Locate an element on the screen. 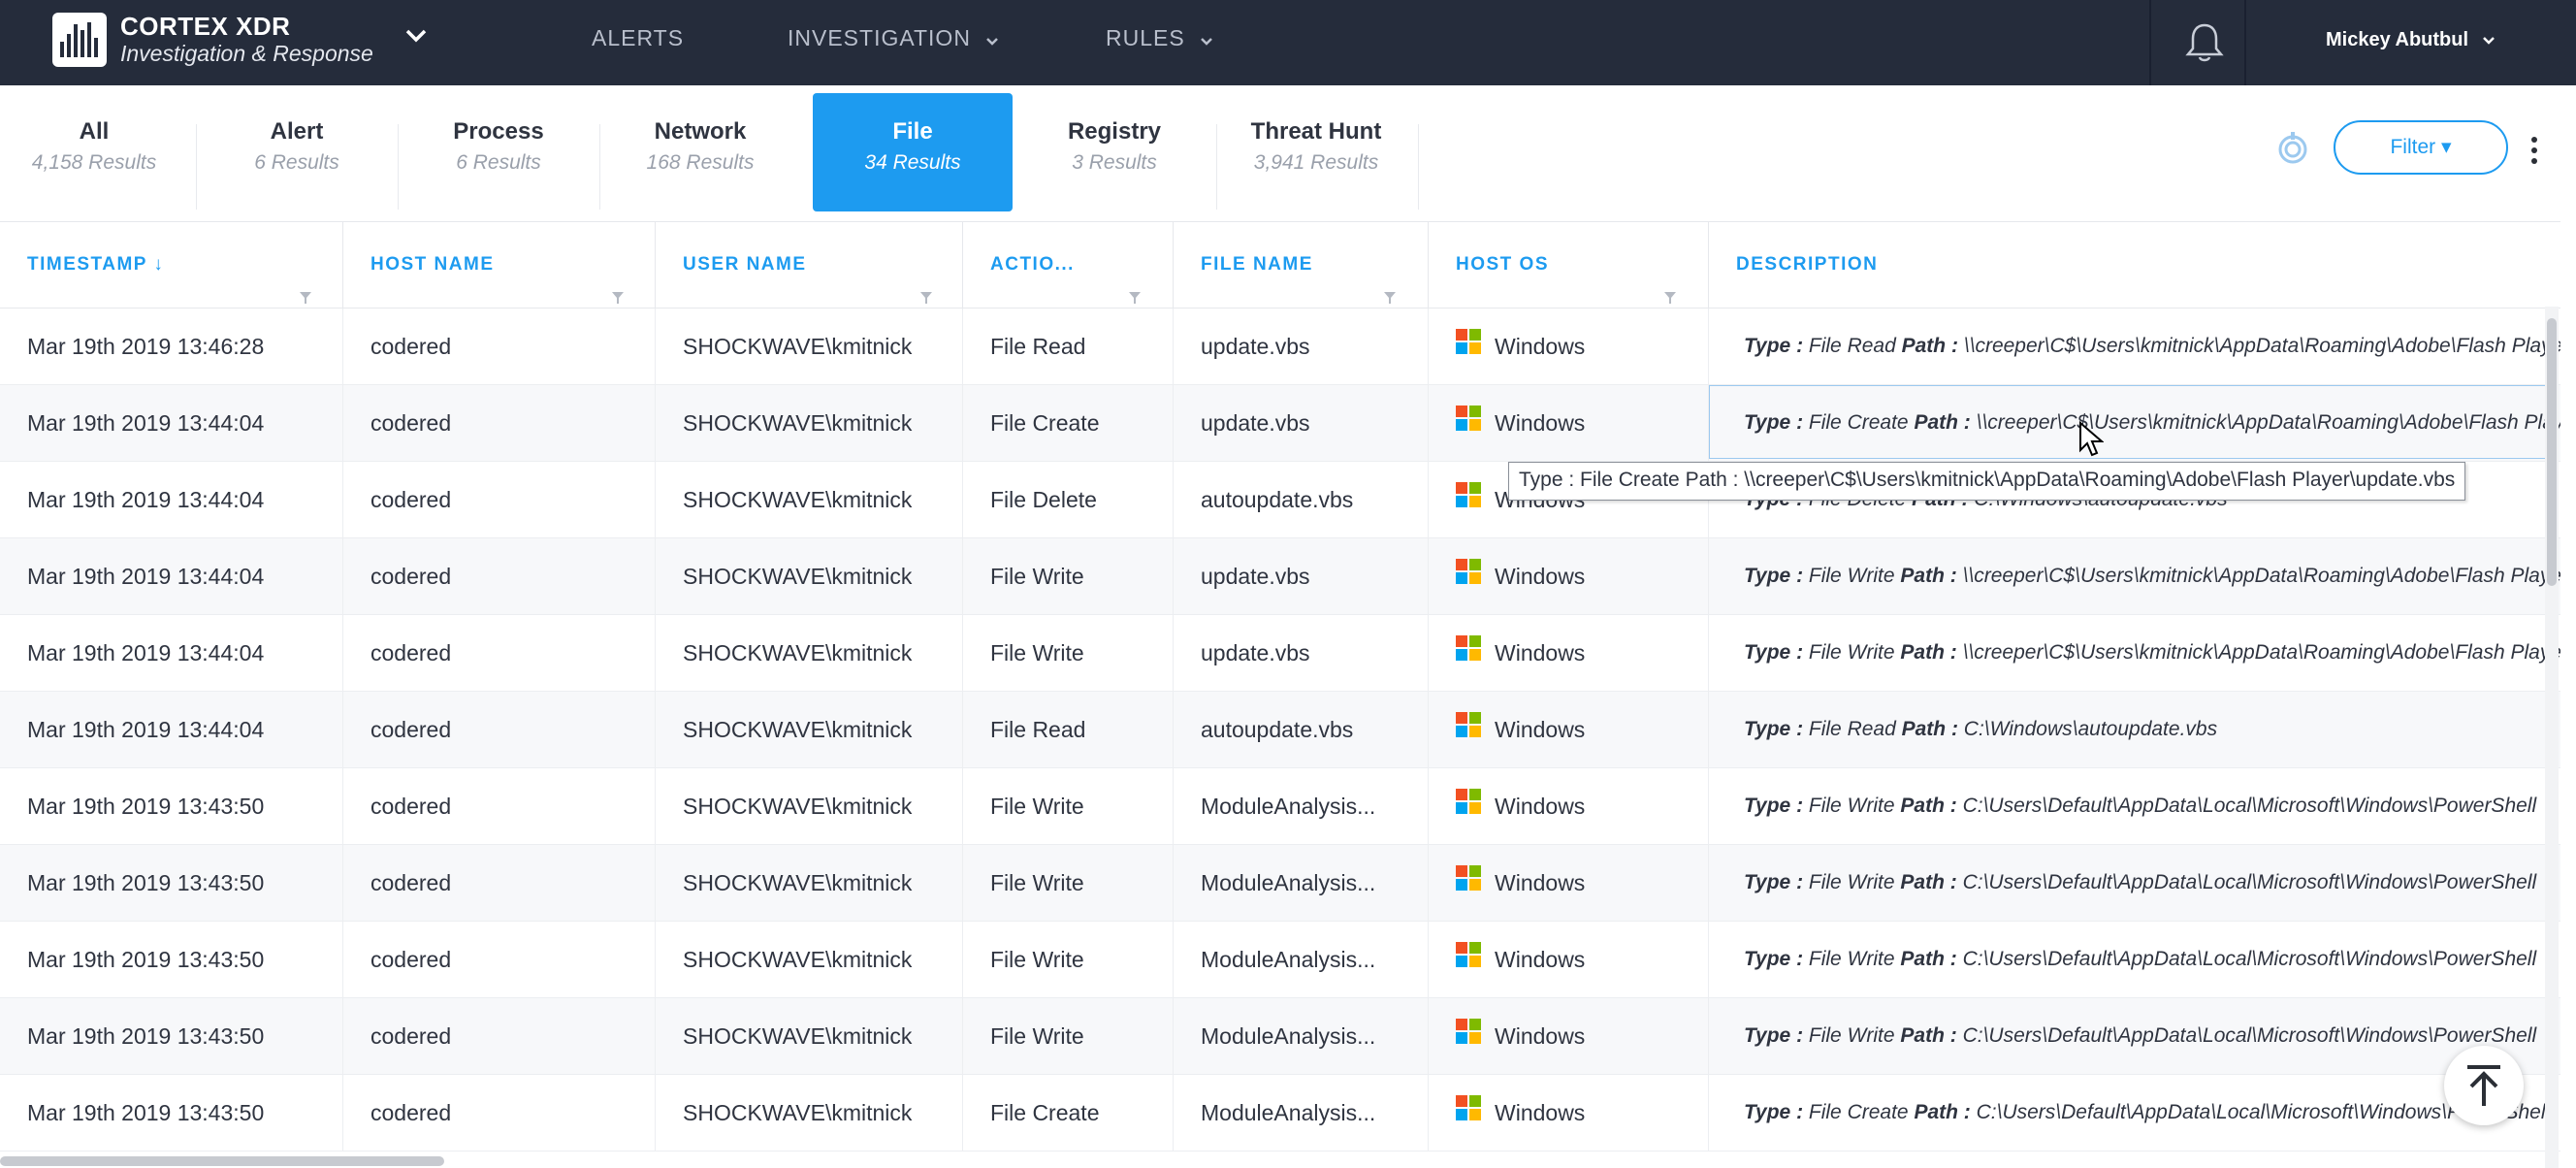 This screenshot has width=2576, height=1168. nav-investigation: INVESTIGATION is located at coordinates (893, 38).